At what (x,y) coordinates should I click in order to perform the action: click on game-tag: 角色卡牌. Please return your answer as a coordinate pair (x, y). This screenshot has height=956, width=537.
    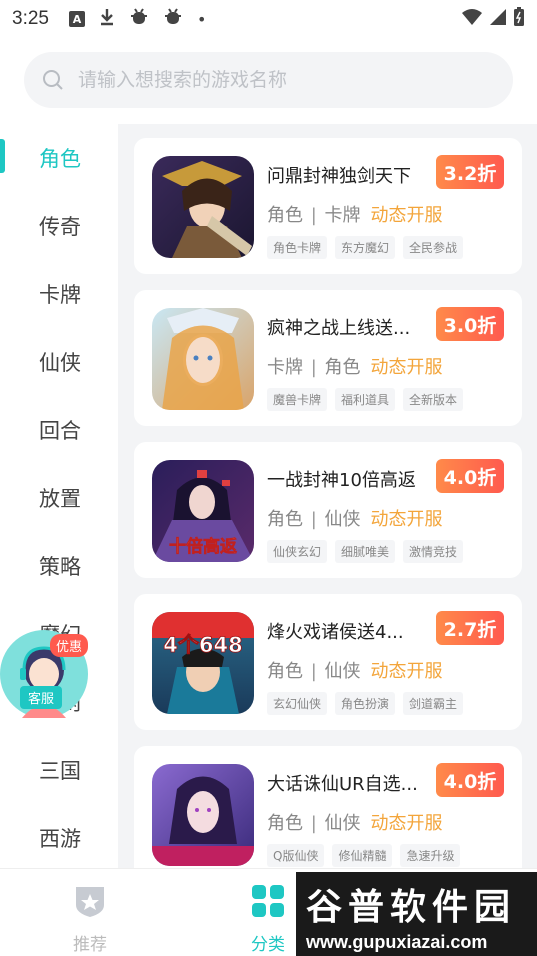
    Looking at the image, I should click on (297, 247).